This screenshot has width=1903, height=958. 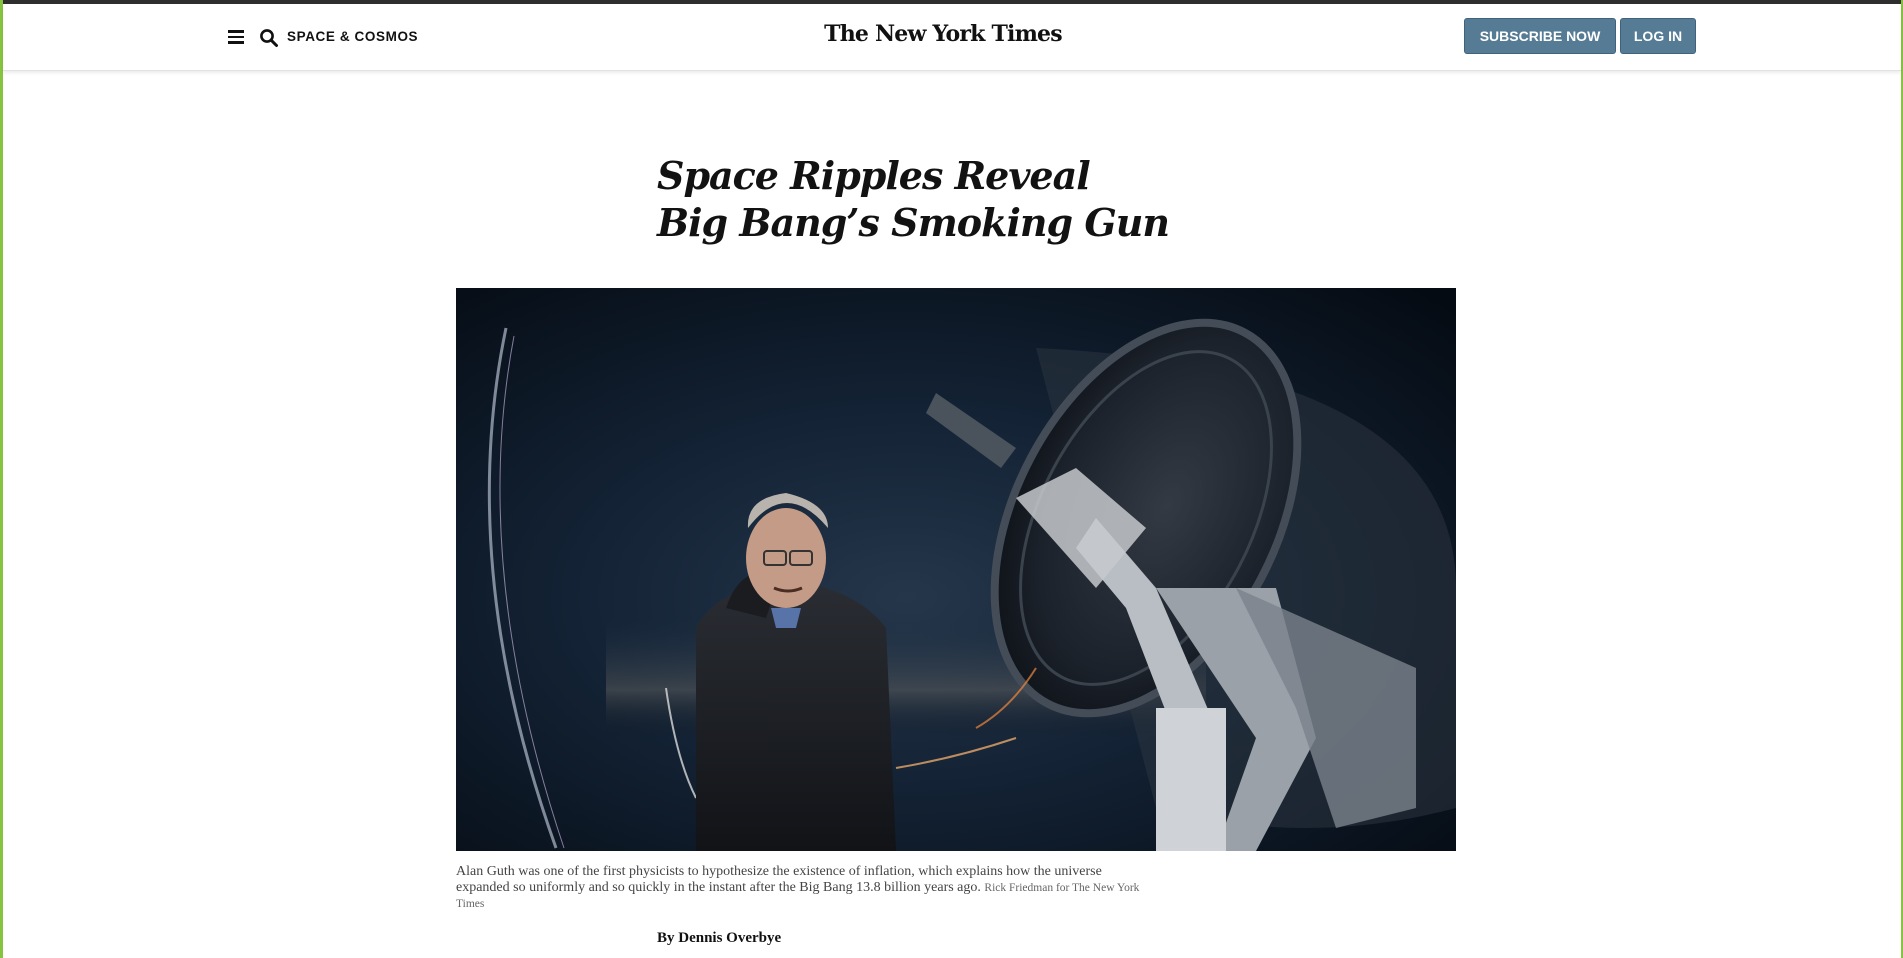 I want to click on headline-line-2: Big Bang’s Smoking Gun, so click(x=913, y=222).